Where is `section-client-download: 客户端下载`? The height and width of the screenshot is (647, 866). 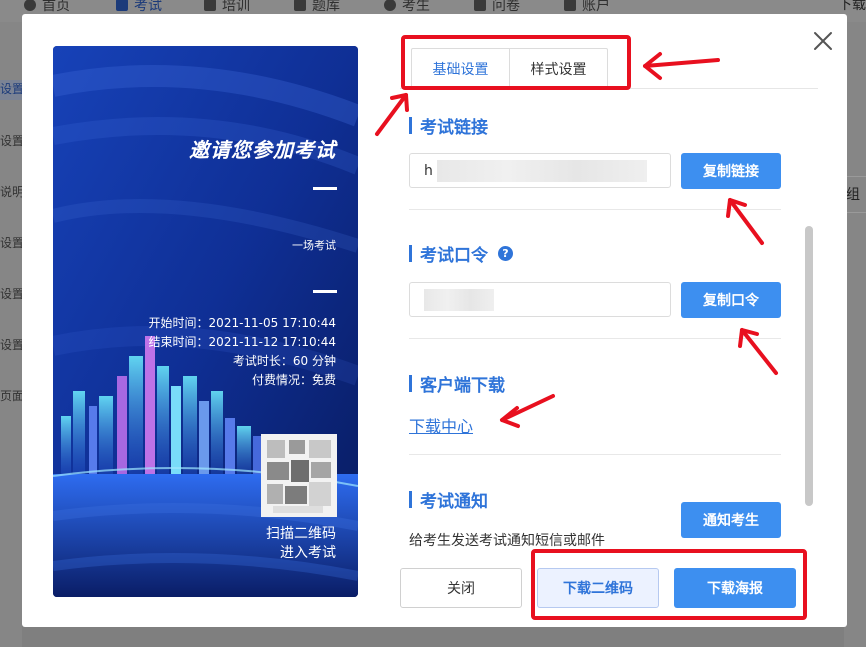 section-client-download: 客户端下载 is located at coordinates (457, 383).